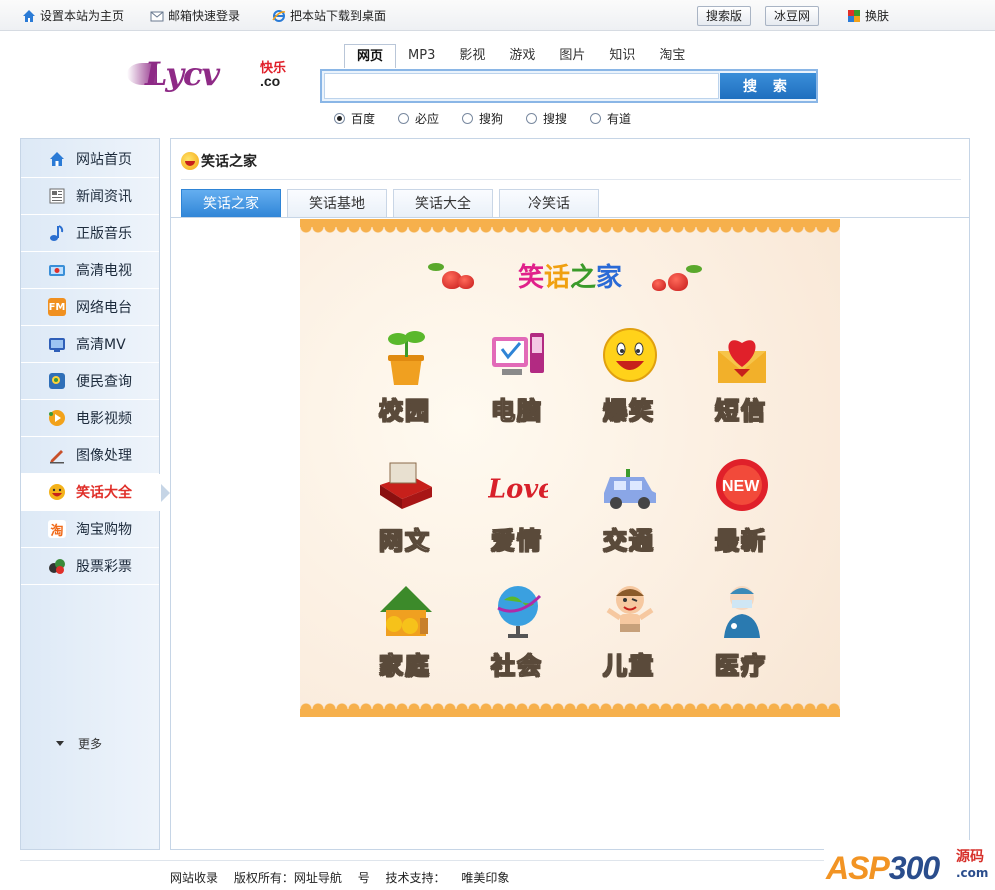 The height and width of the screenshot is (890, 995). Describe the element at coordinates (339, 118) in the screenshot. I see `engine-baidu-radio` at that location.